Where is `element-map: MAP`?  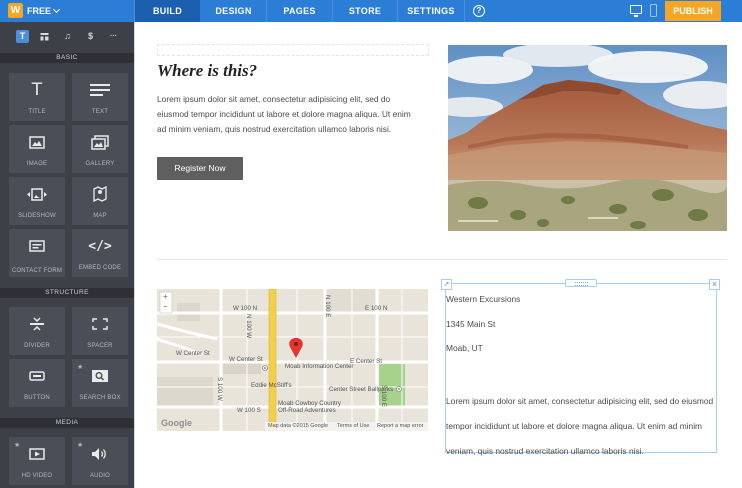
element-map: MAP is located at coordinates (100, 201).